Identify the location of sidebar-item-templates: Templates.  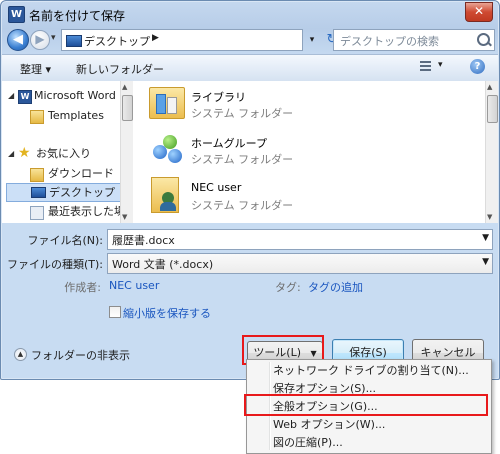
(61, 116).